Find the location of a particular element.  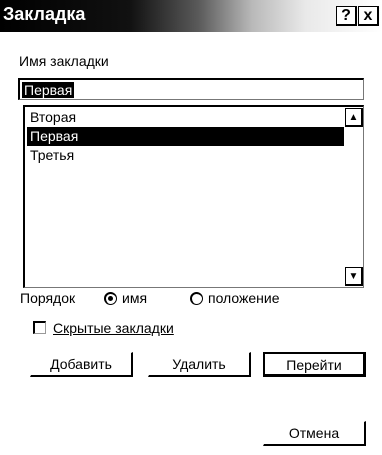

list-item: Третья is located at coordinates (185, 155).